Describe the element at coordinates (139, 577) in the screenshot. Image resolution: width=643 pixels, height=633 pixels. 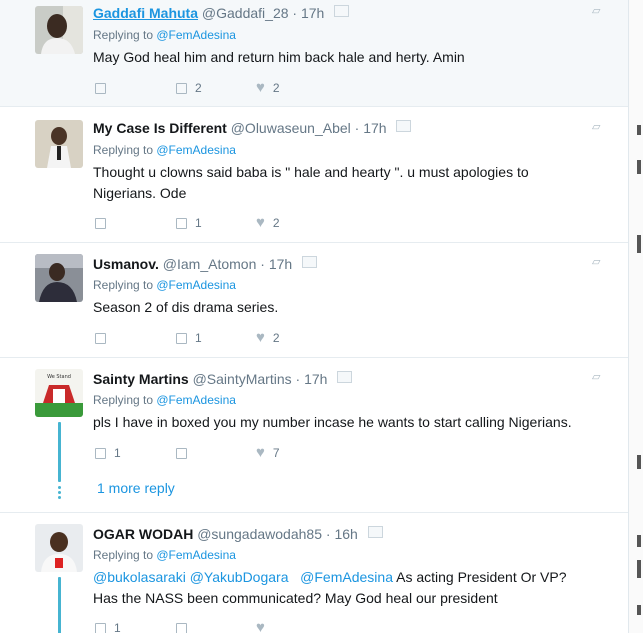
I see `mention-link: @bukolasaraki` at that location.